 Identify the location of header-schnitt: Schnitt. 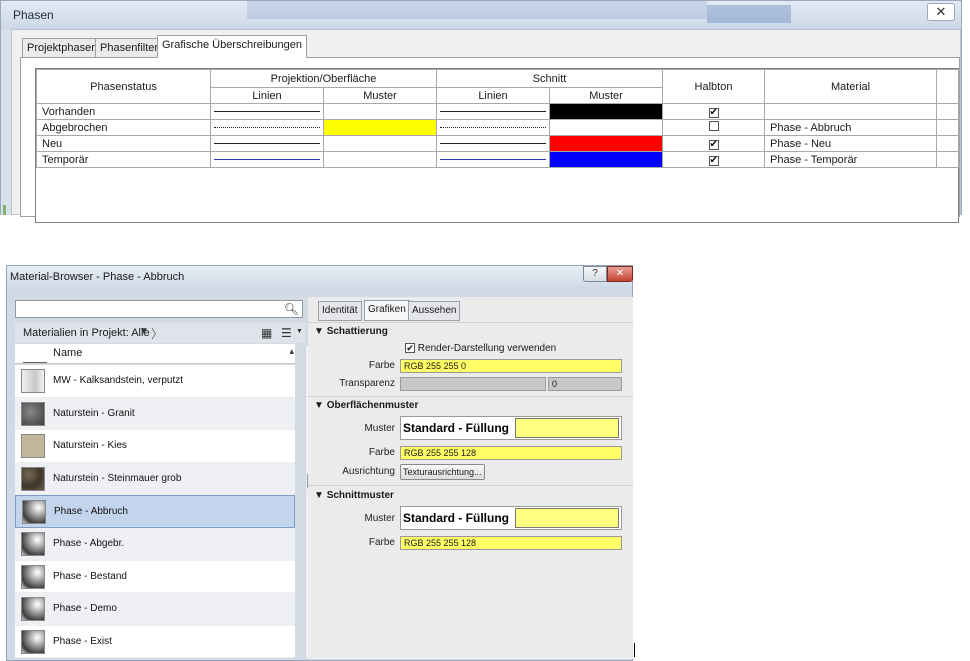
(549, 78).